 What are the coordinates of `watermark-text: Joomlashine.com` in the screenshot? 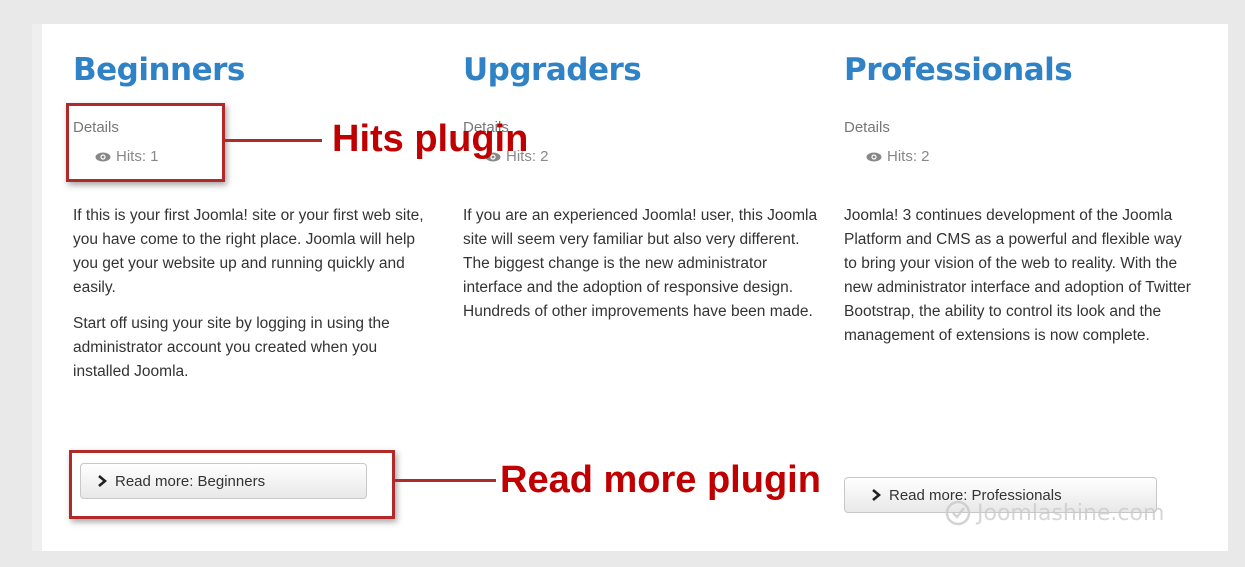 It's located at (1071, 513).